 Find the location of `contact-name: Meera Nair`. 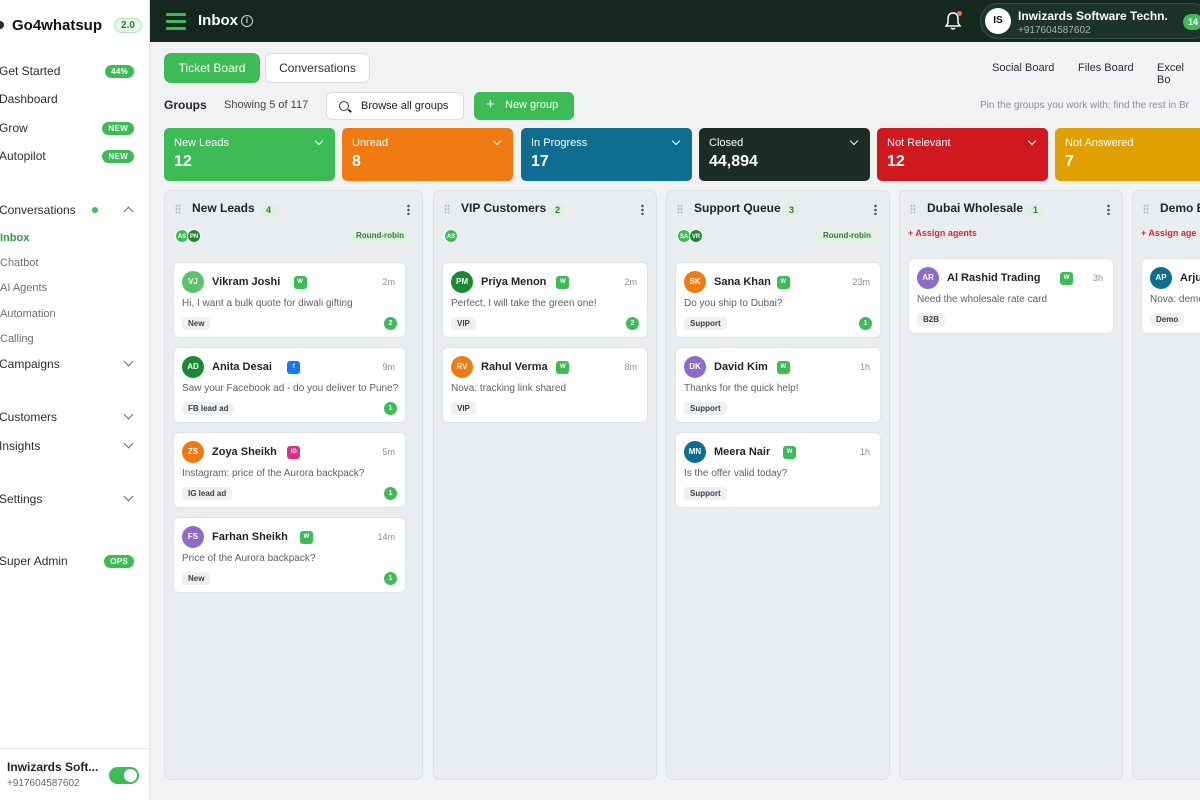

contact-name: Meera Nair is located at coordinates (742, 452).